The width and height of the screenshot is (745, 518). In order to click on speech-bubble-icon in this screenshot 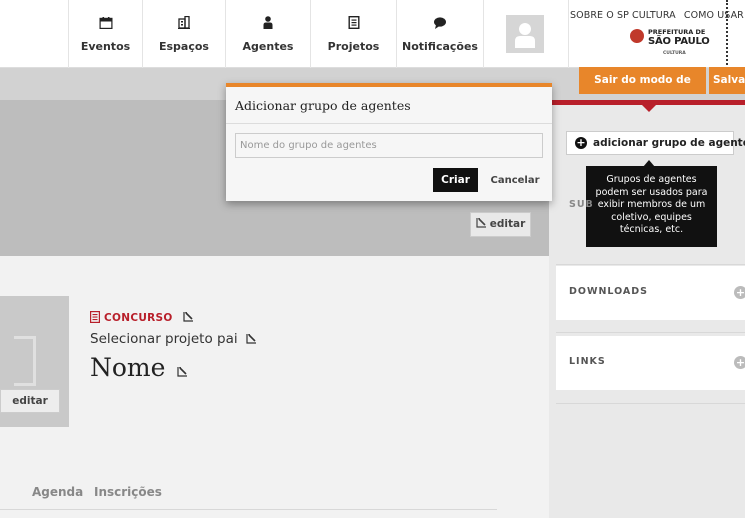, I will do `click(440, 23)`.